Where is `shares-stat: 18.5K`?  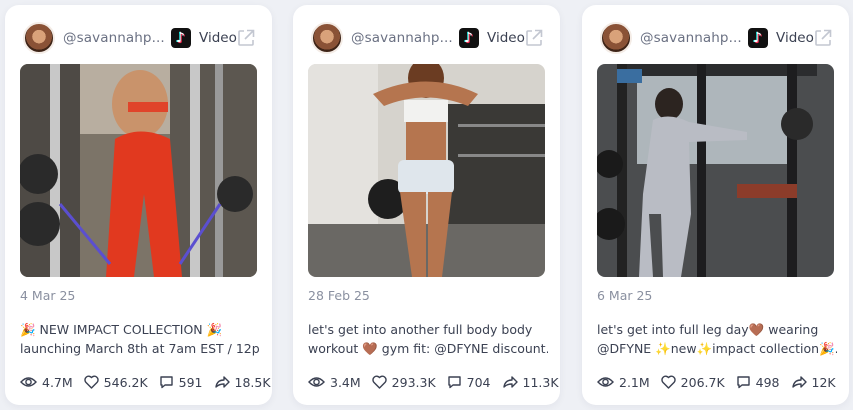
shares-stat: 18.5K is located at coordinates (242, 382).